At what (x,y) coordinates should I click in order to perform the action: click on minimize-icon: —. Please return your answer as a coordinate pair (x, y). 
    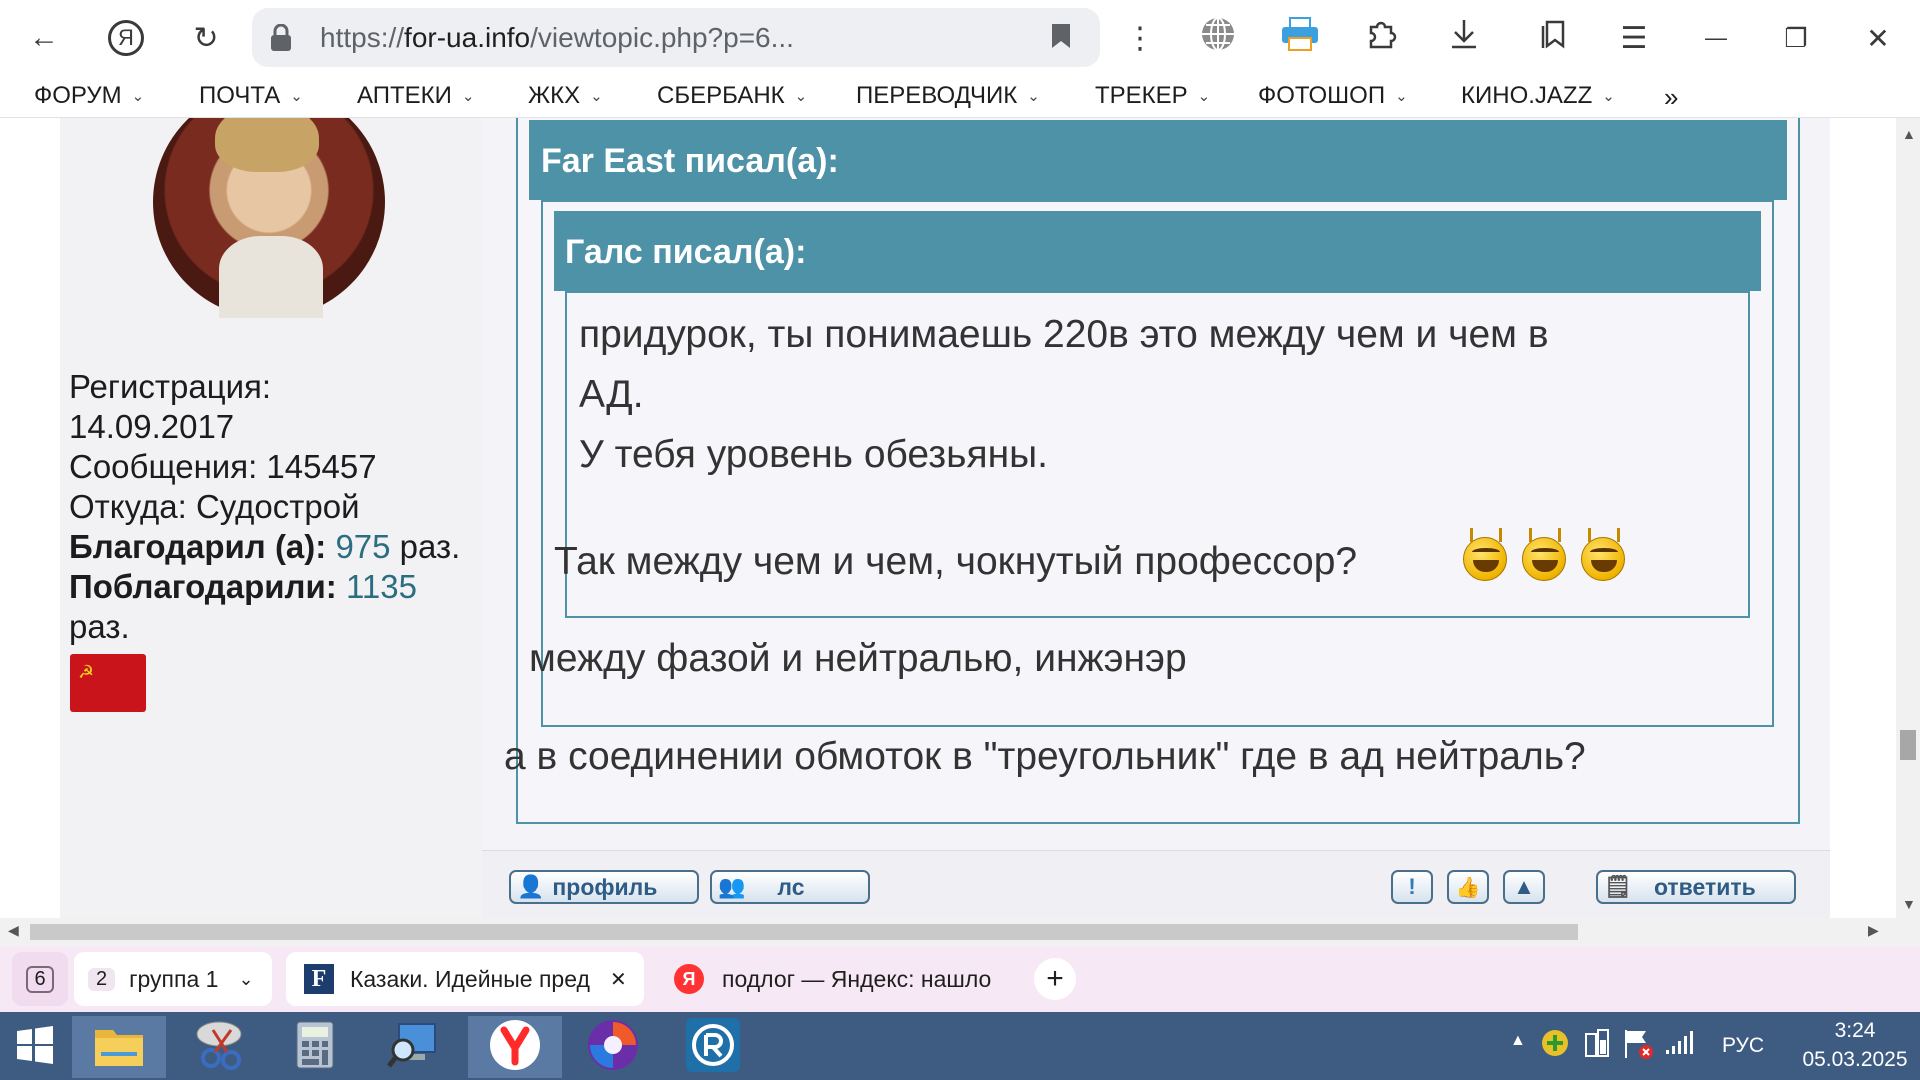
    Looking at the image, I should click on (1716, 37).